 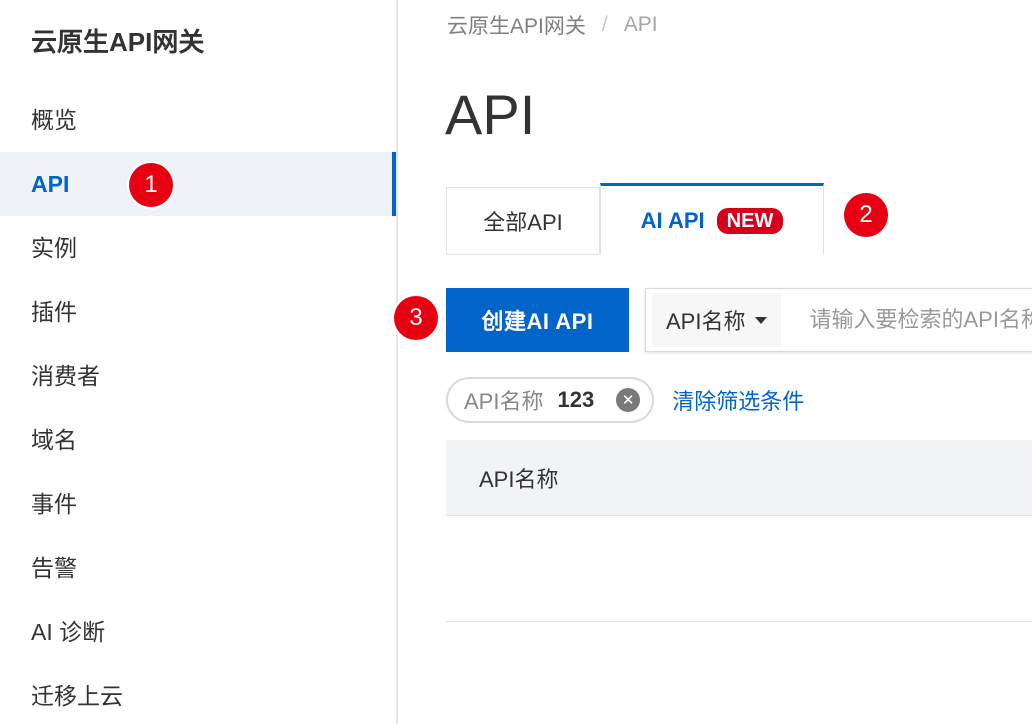 I want to click on table-body, so click(x=739, y=569).